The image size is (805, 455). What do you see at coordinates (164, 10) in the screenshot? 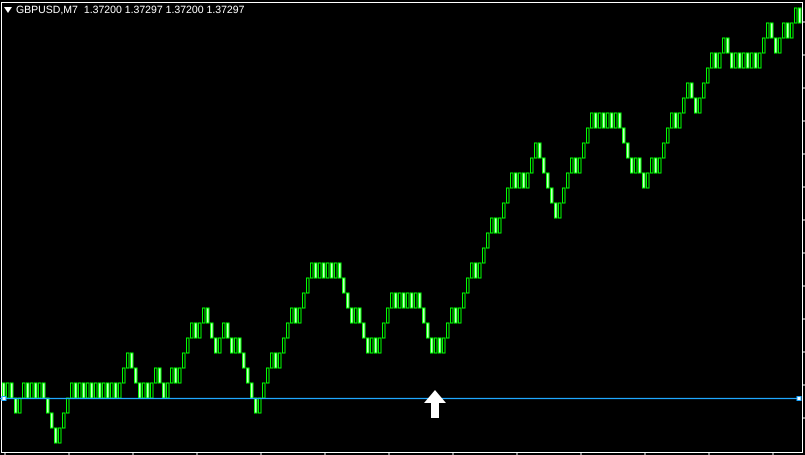
I see `price-values: 1.37200 1.37297 1.37200 1.37297` at bounding box center [164, 10].